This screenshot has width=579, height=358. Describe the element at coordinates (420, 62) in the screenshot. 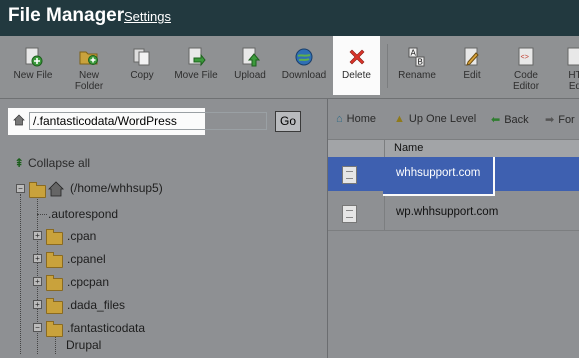

I see `svg-text: B` at that location.